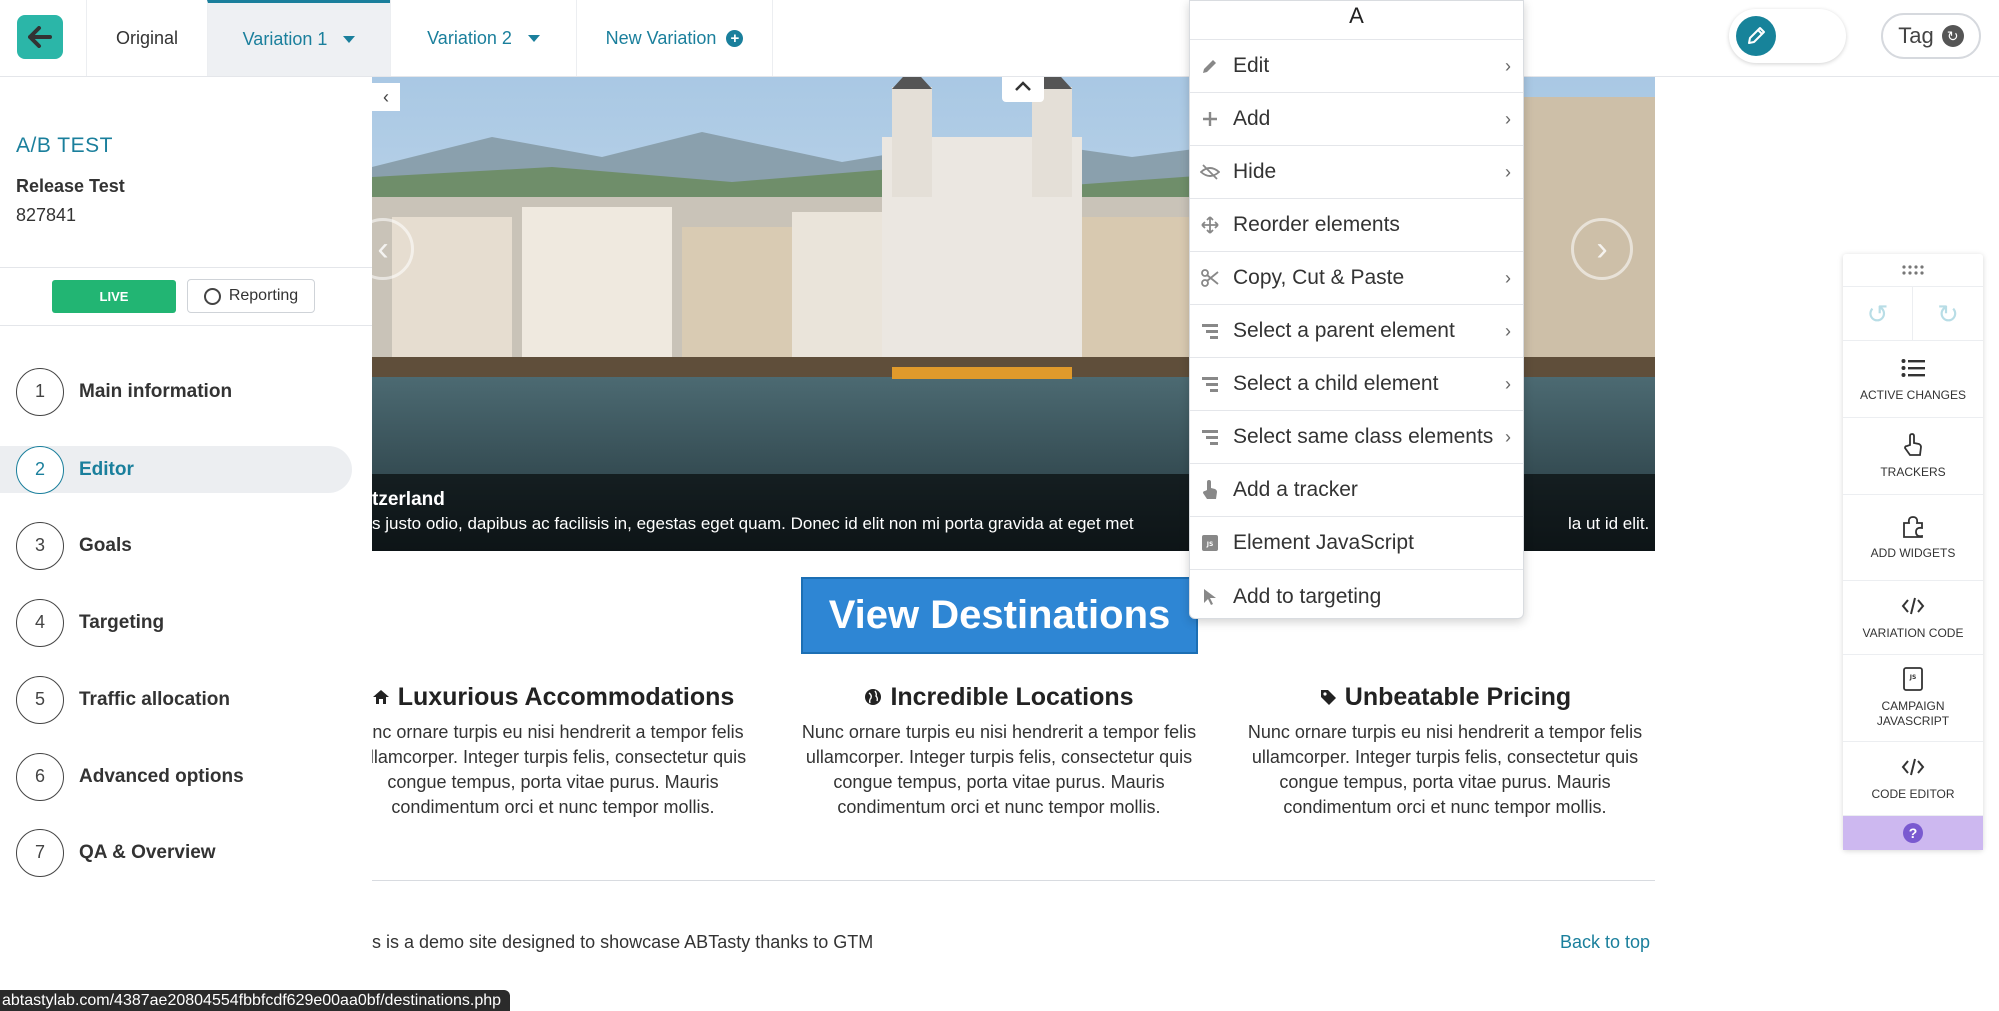 Image resolution: width=1999 pixels, height=1011 pixels. Describe the element at coordinates (1458, 697) in the screenshot. I see `feature-title: Unbeatable Pricing` at that location.